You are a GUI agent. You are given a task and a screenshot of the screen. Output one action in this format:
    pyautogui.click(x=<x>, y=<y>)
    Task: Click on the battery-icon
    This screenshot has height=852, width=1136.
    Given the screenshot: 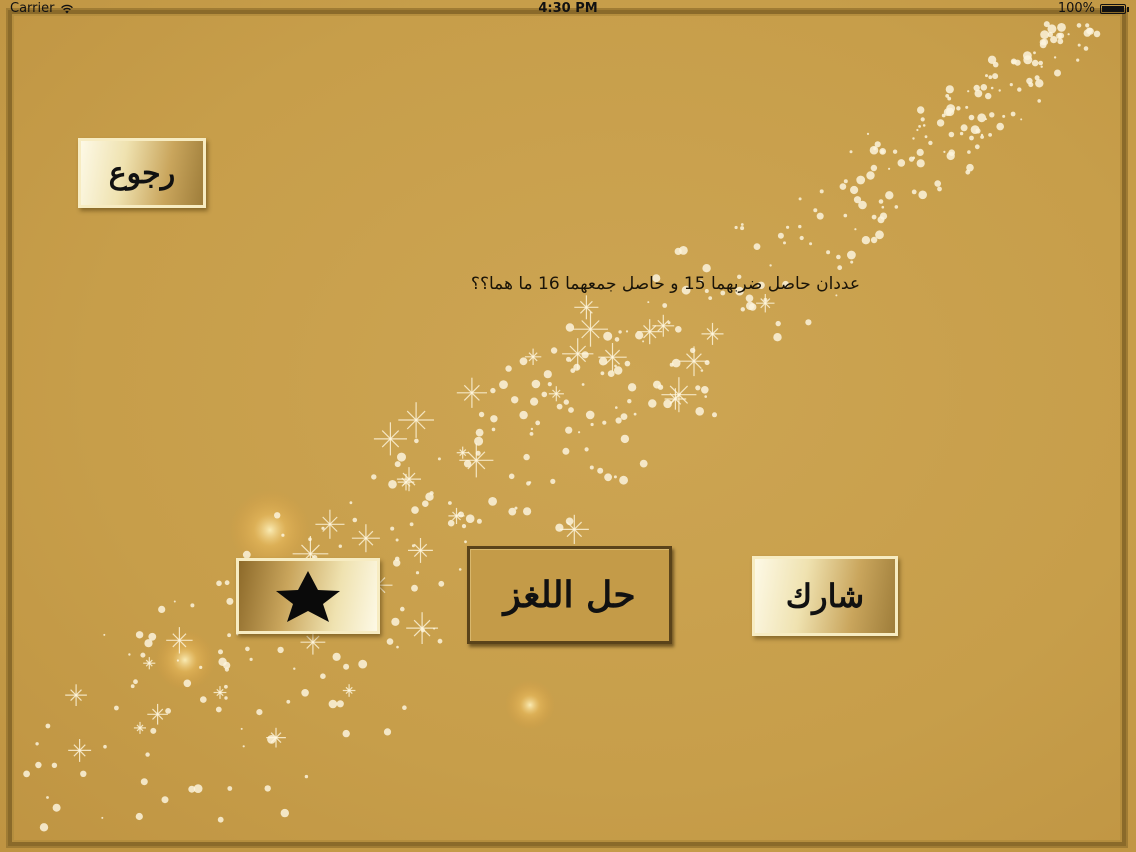 What is the action you would take?
    pyautogui.click(x=1114, y=8)
    